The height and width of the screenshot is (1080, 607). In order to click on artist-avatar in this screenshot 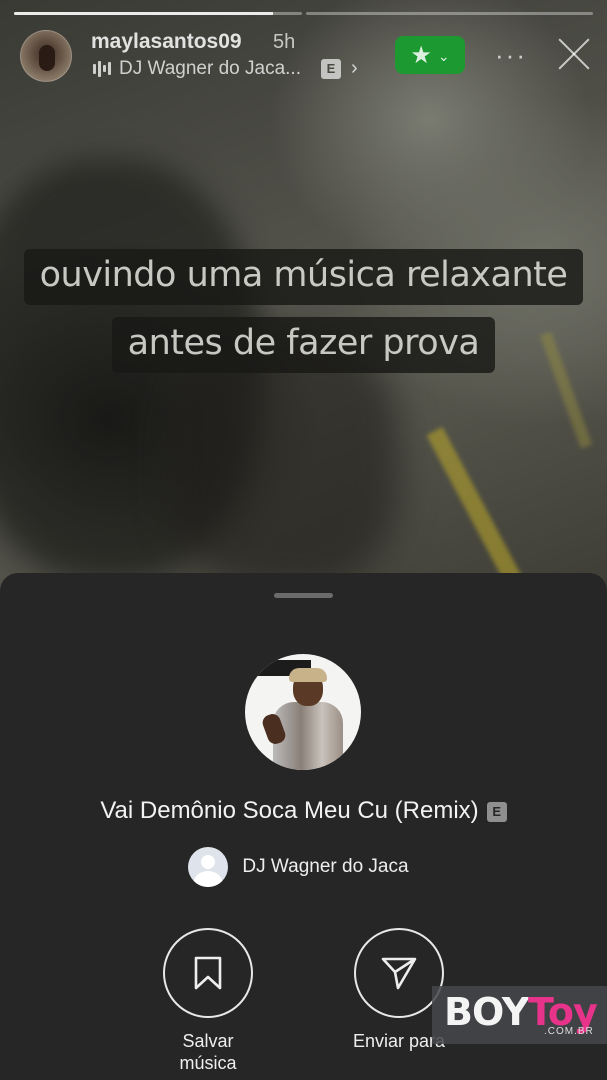, I will do `click(208, 867)`.